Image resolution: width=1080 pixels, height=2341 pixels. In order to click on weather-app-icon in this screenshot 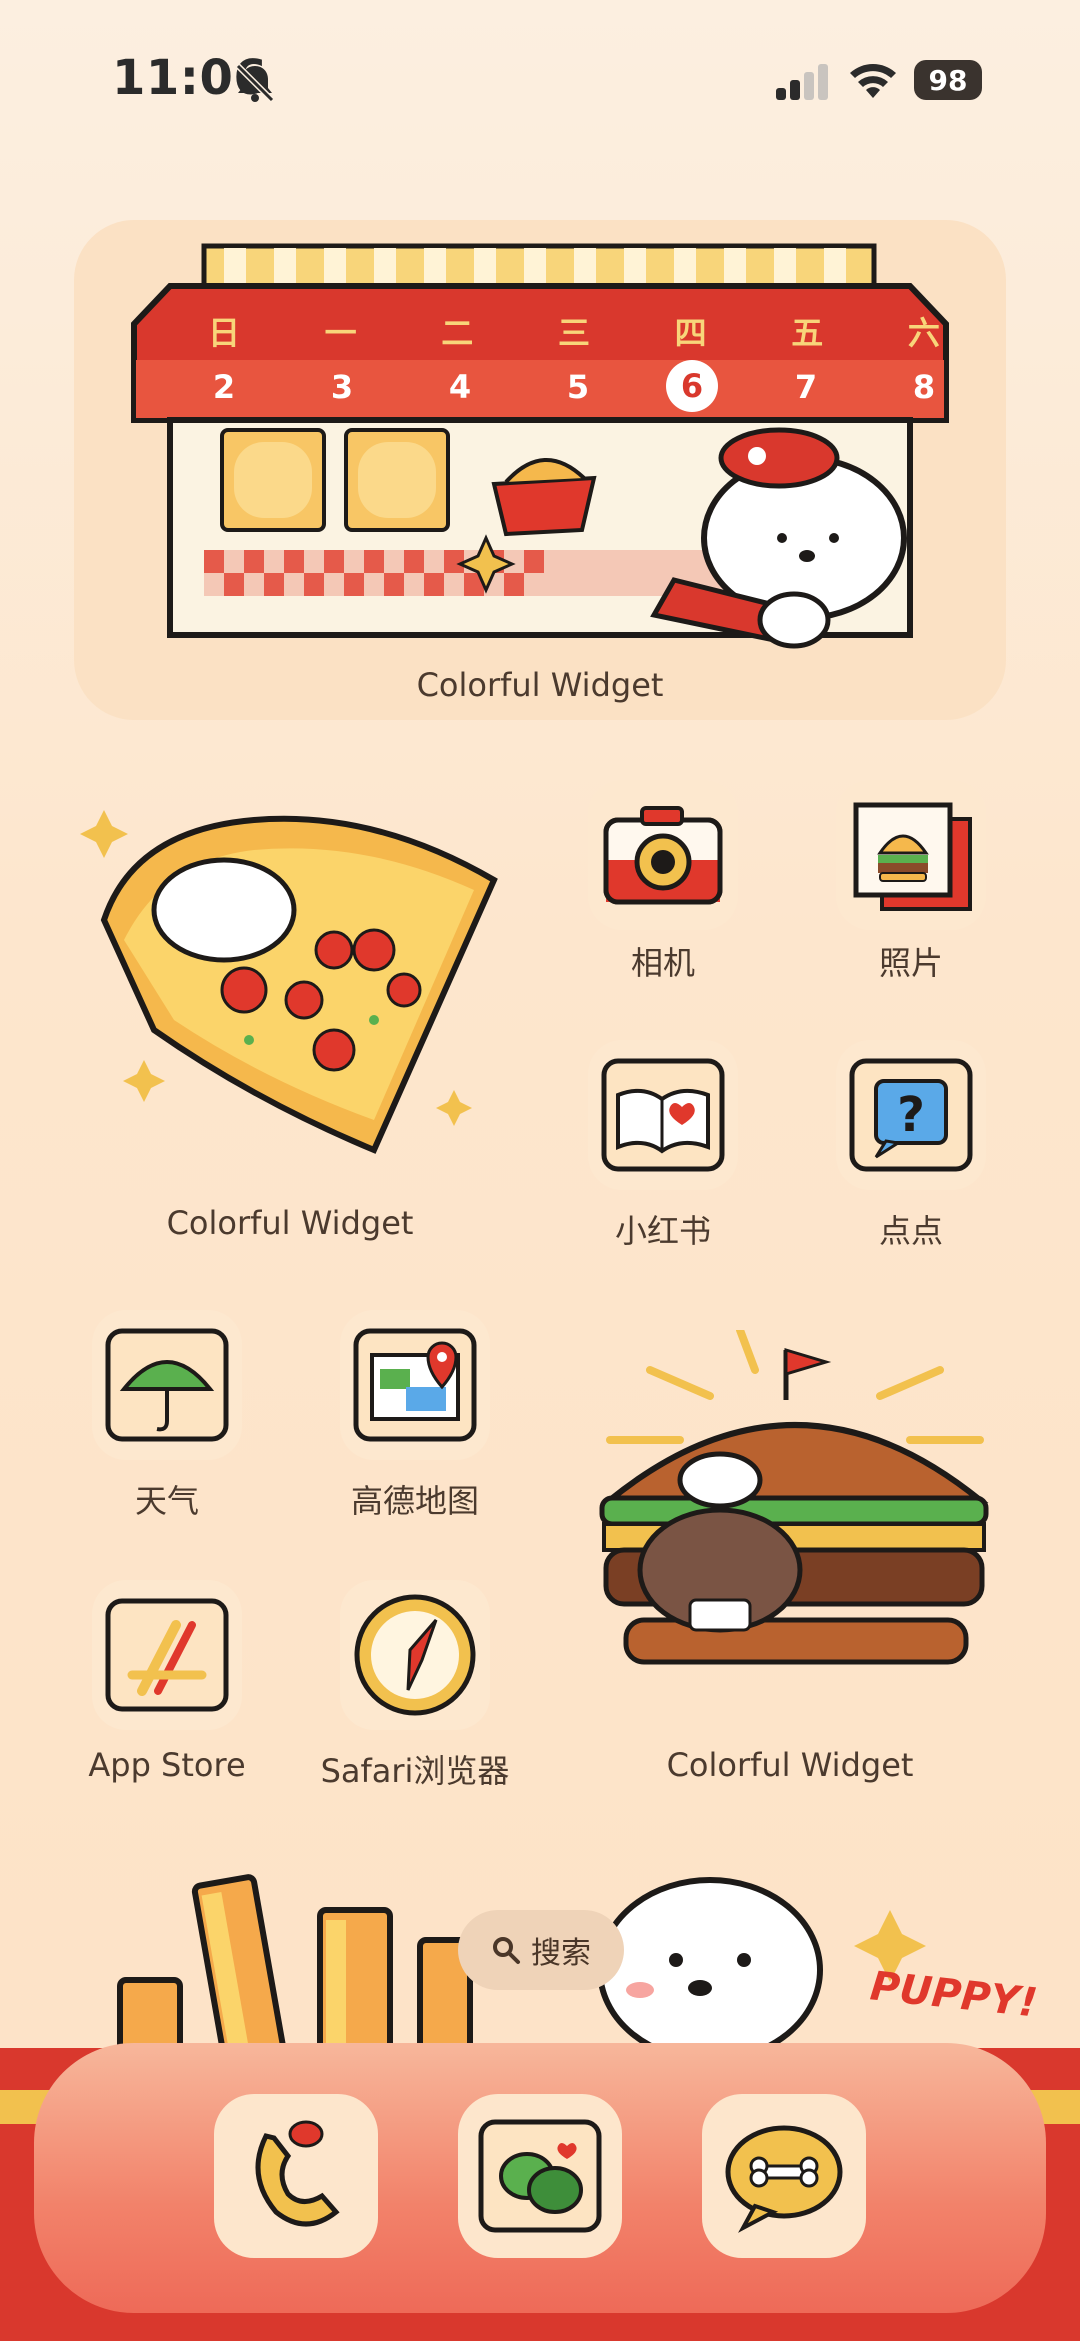, I will do `click(167, 1385)`.